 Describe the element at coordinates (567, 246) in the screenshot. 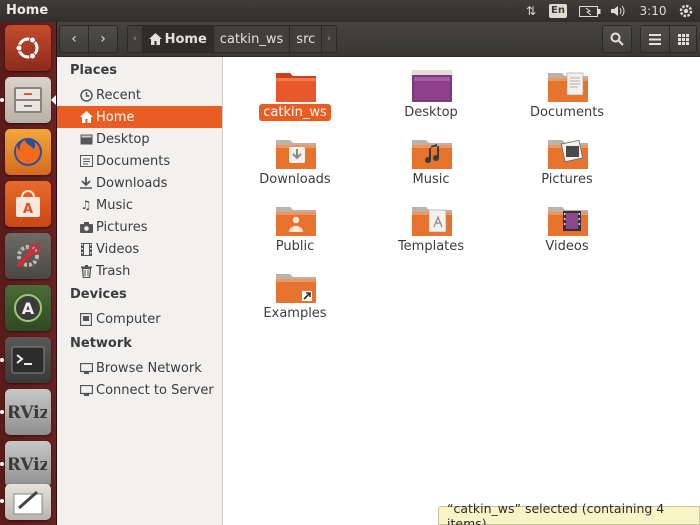

I see `file-label: Videos` at that location.